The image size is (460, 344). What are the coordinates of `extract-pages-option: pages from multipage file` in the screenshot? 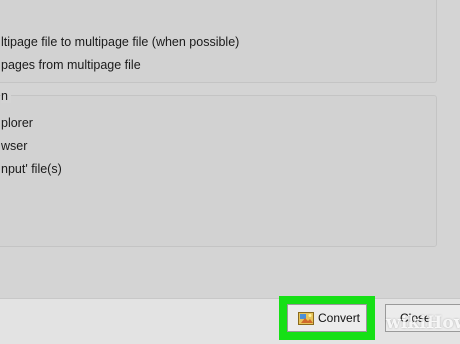 It's located at (71, 65).